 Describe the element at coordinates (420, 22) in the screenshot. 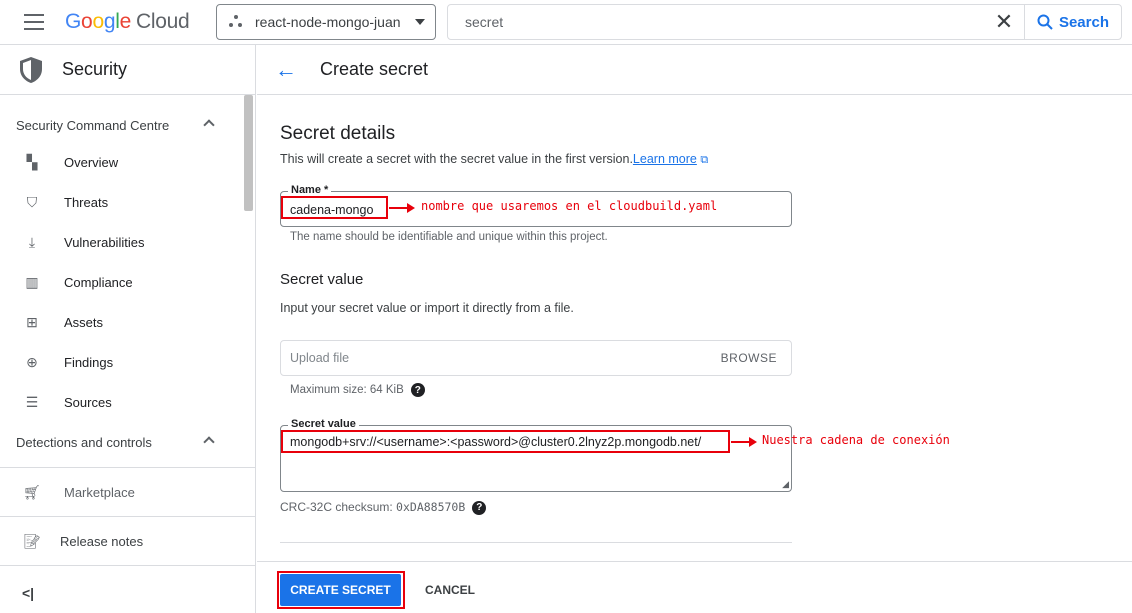

I see `caret-down-icon` at that location.